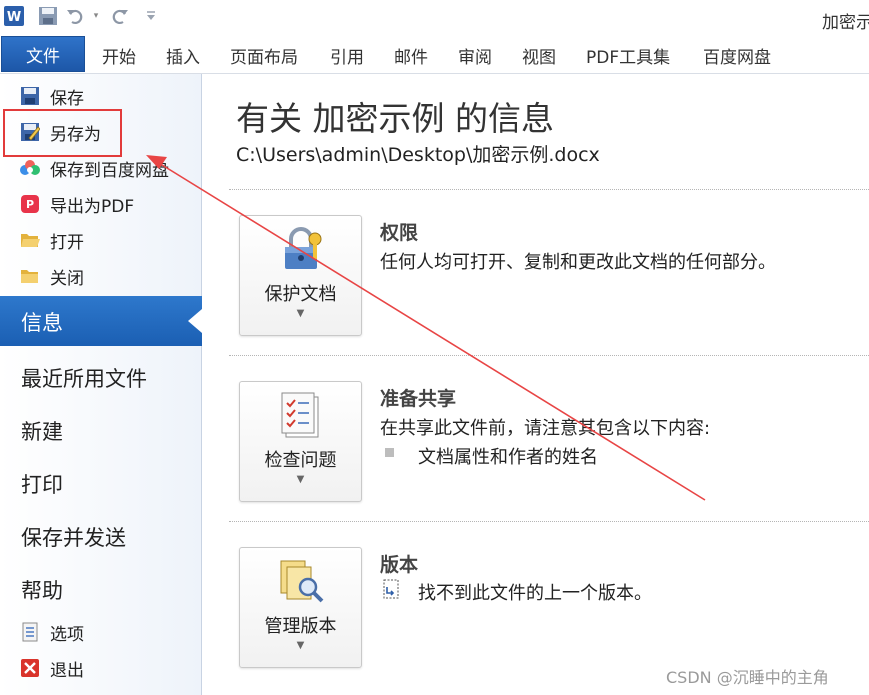 This screenshot has width=869, height=695. I want to click on checklist-icon, so click(301, 415).